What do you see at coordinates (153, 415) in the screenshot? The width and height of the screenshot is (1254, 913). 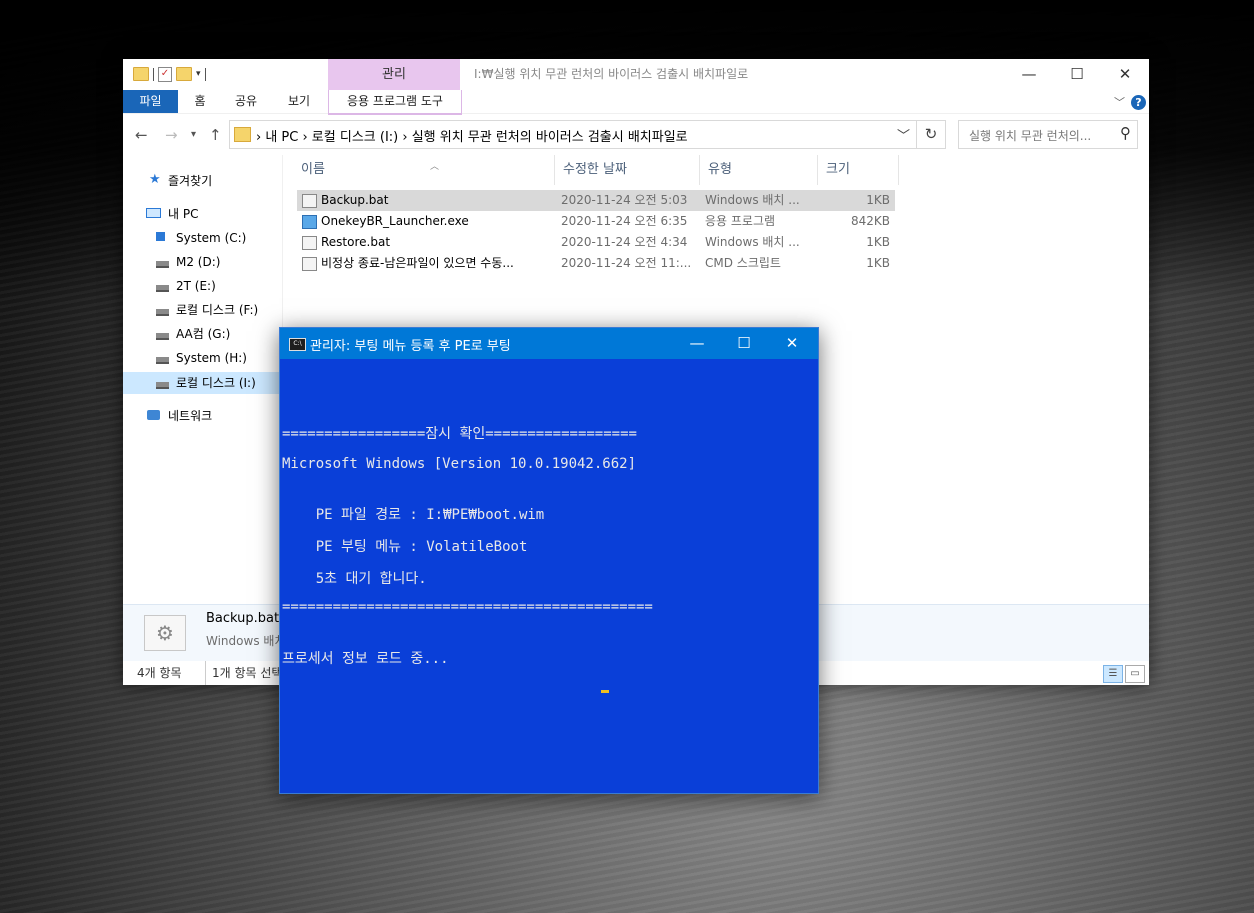 I see `network-icon` at bounding box center [153, 415].